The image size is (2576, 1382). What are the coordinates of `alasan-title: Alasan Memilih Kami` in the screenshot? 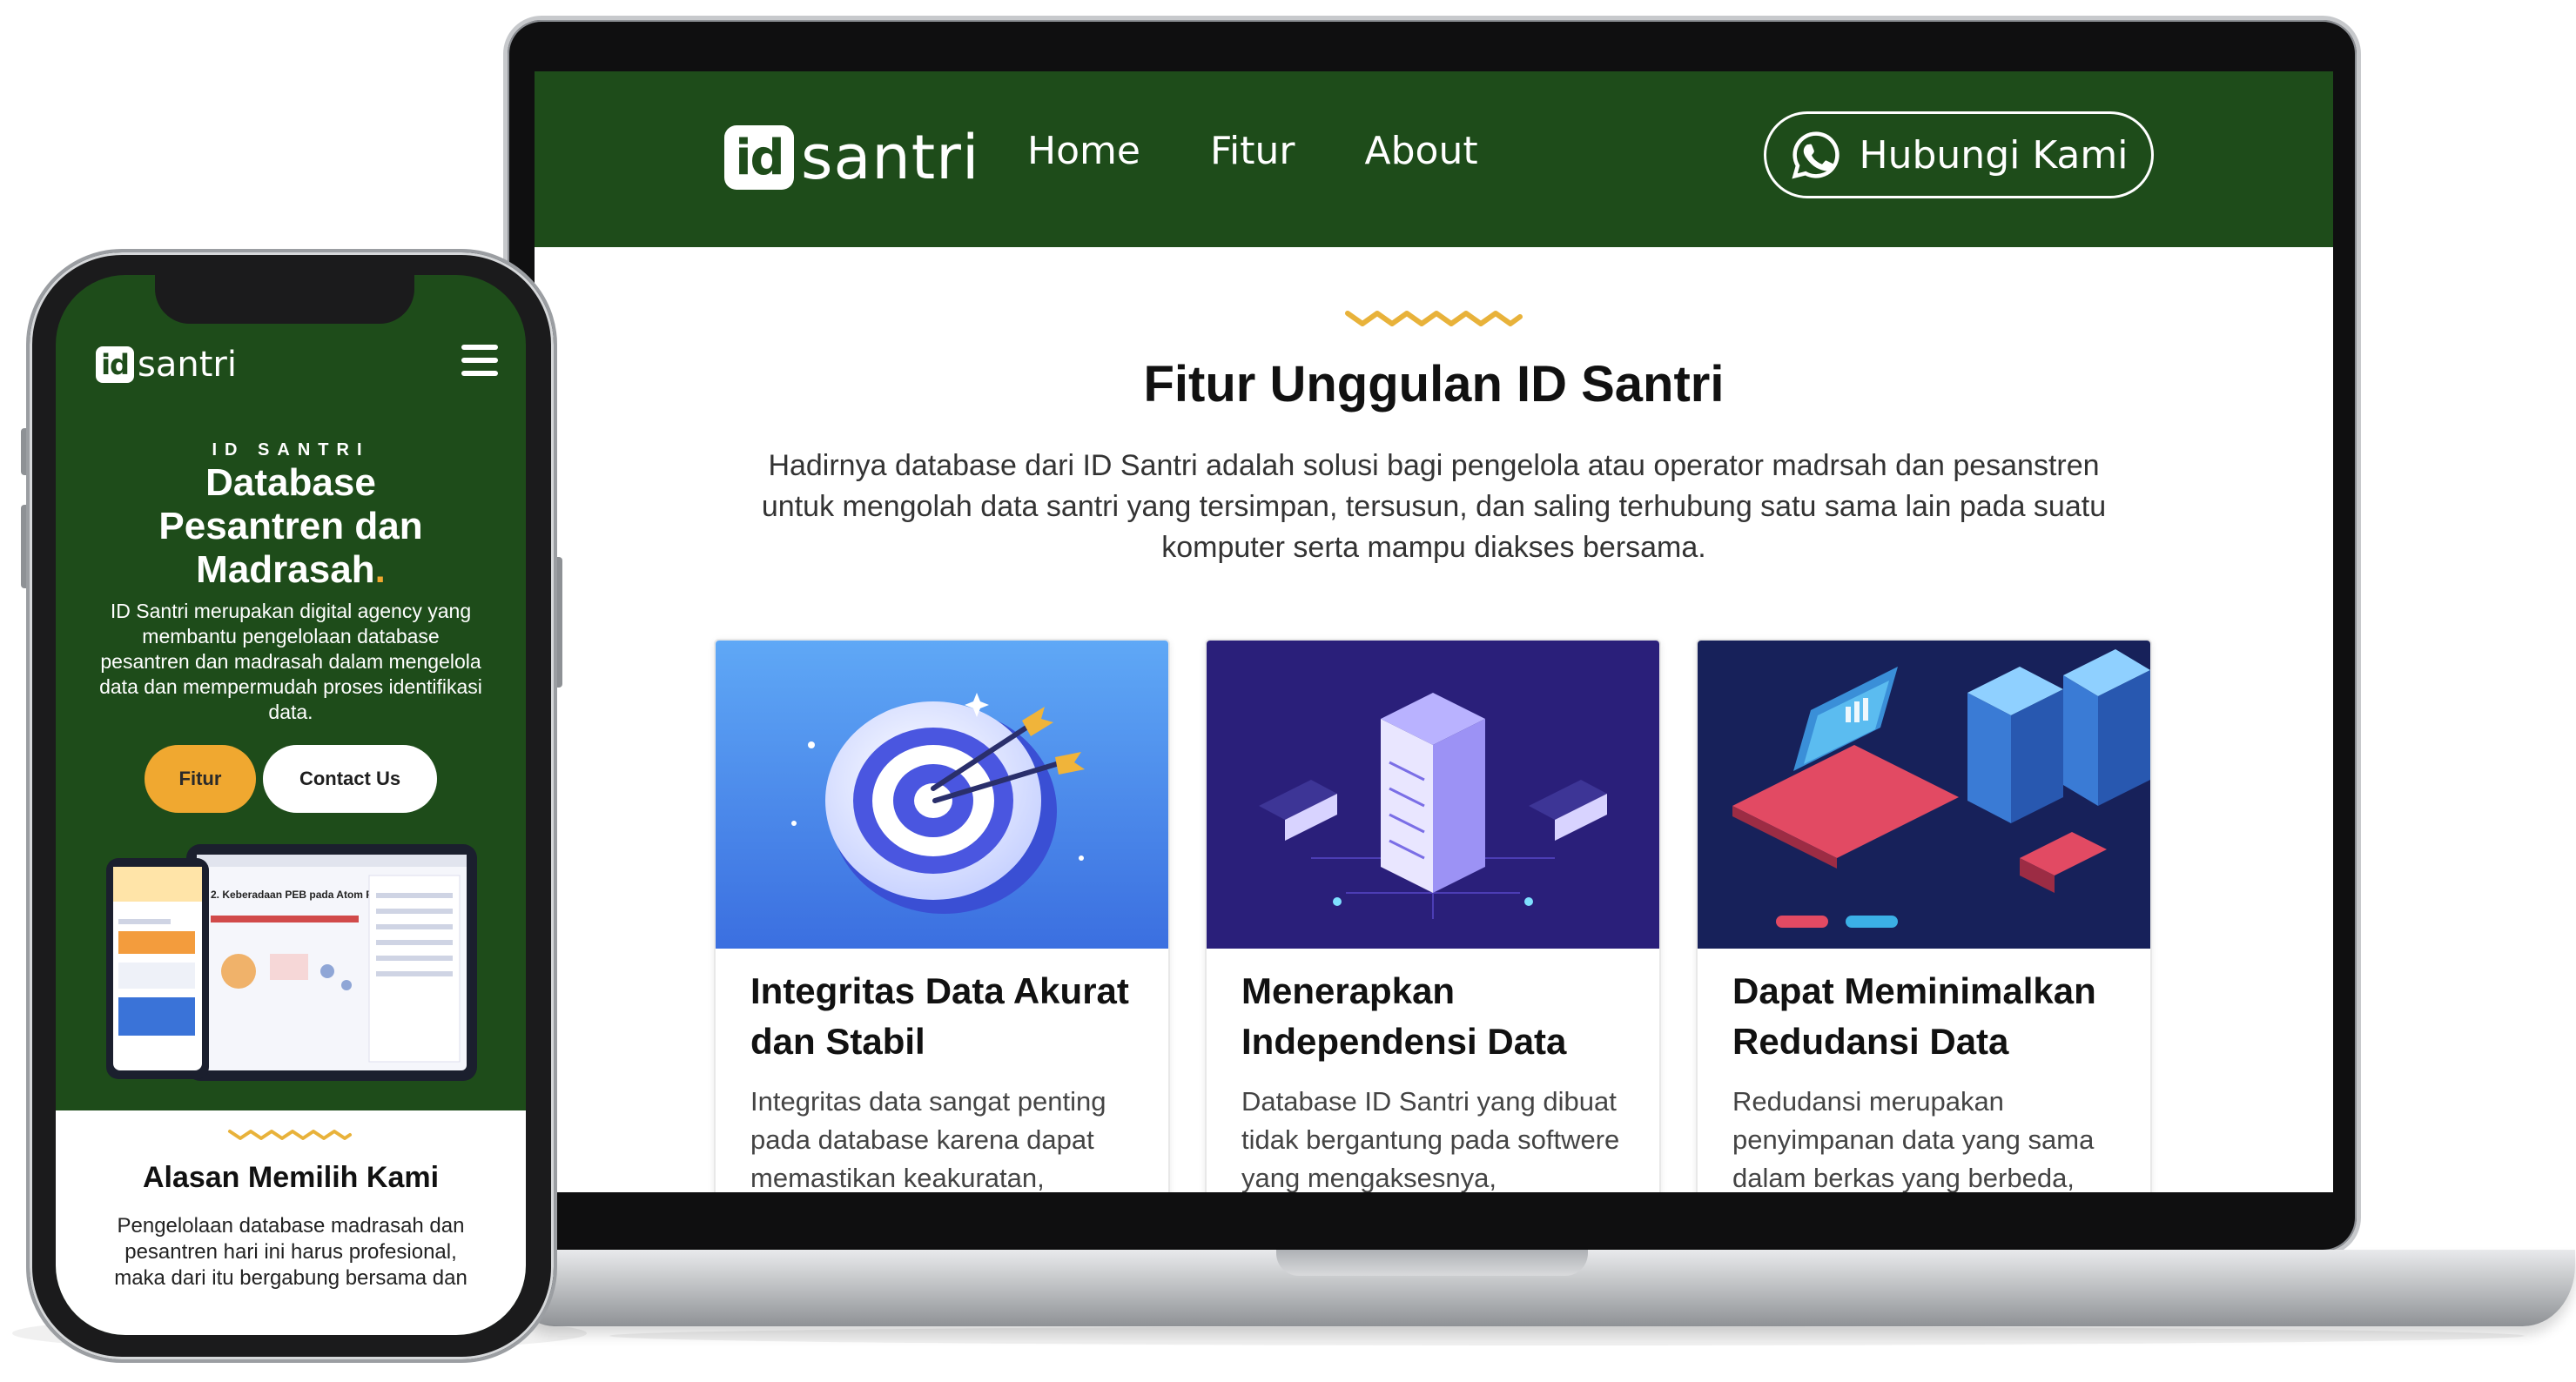 It's located at (291, 1177).